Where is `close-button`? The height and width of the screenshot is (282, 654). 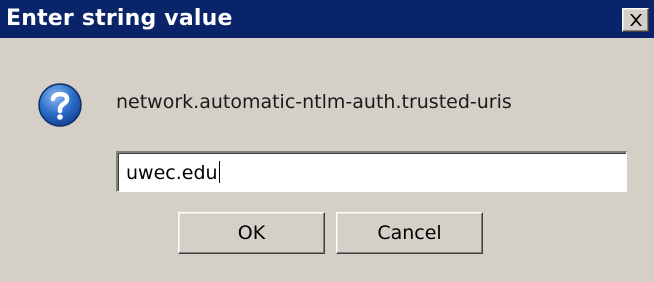 close-button is located at coordinates (635, 20).